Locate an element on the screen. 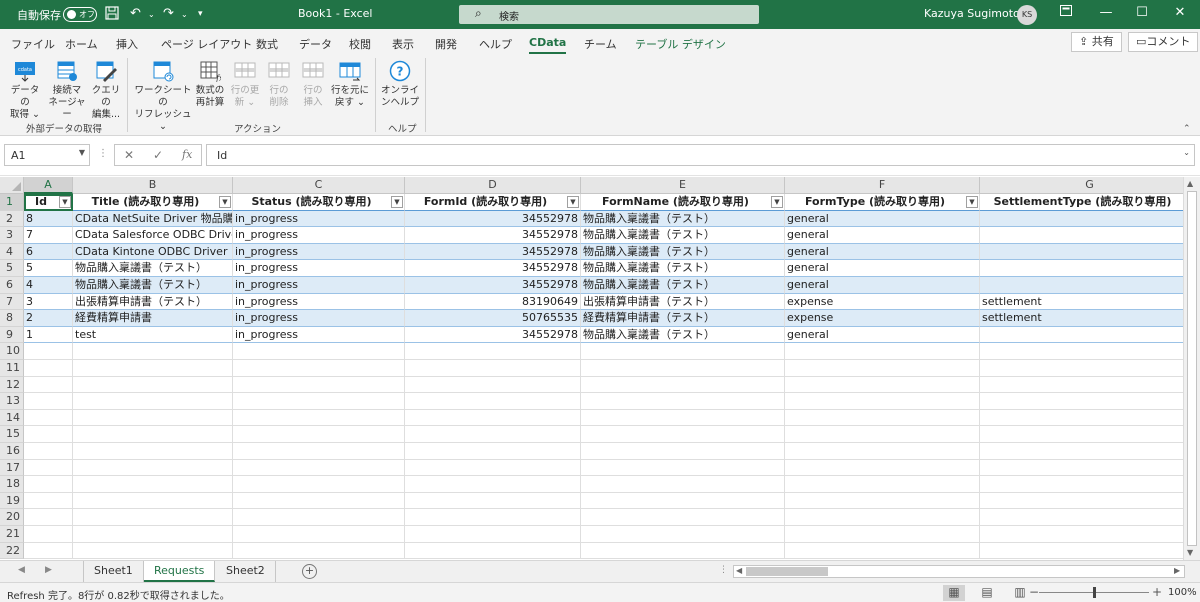 The width and height of the screenshot is (1200, 602). table-cell: CData Salesforce ODBC Driver is located at coordinates (153, 235).